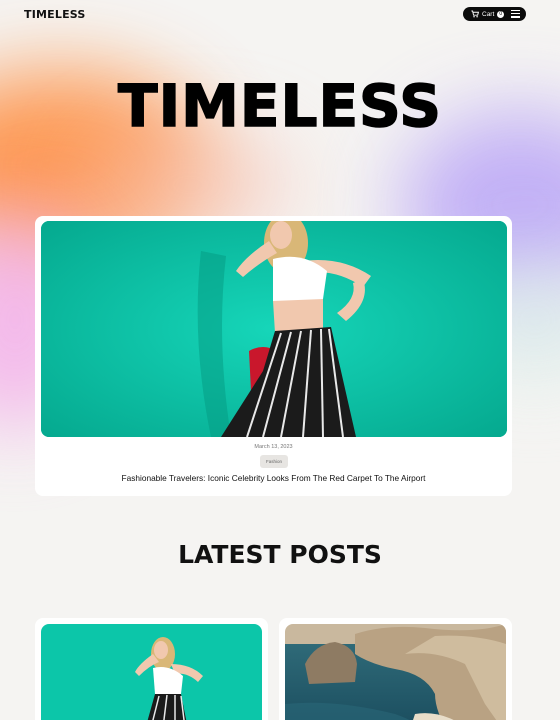 This screenshot has height=720, width=560. Describe the element at coordinates (279, 106) in the screenshot. I see `hero-title: TIMELESS` at that location.